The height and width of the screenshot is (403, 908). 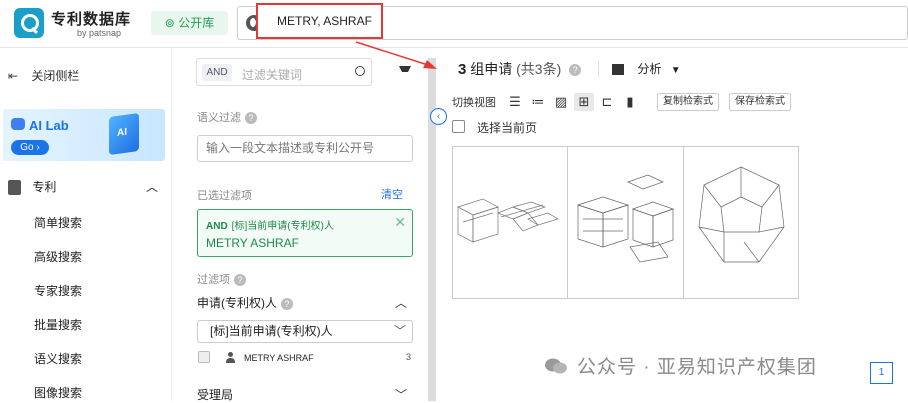 What do you see at coordinates (881, 373) in the screenshot?
I see `page-number-indicator: 1` at bounding box center [881, 373].